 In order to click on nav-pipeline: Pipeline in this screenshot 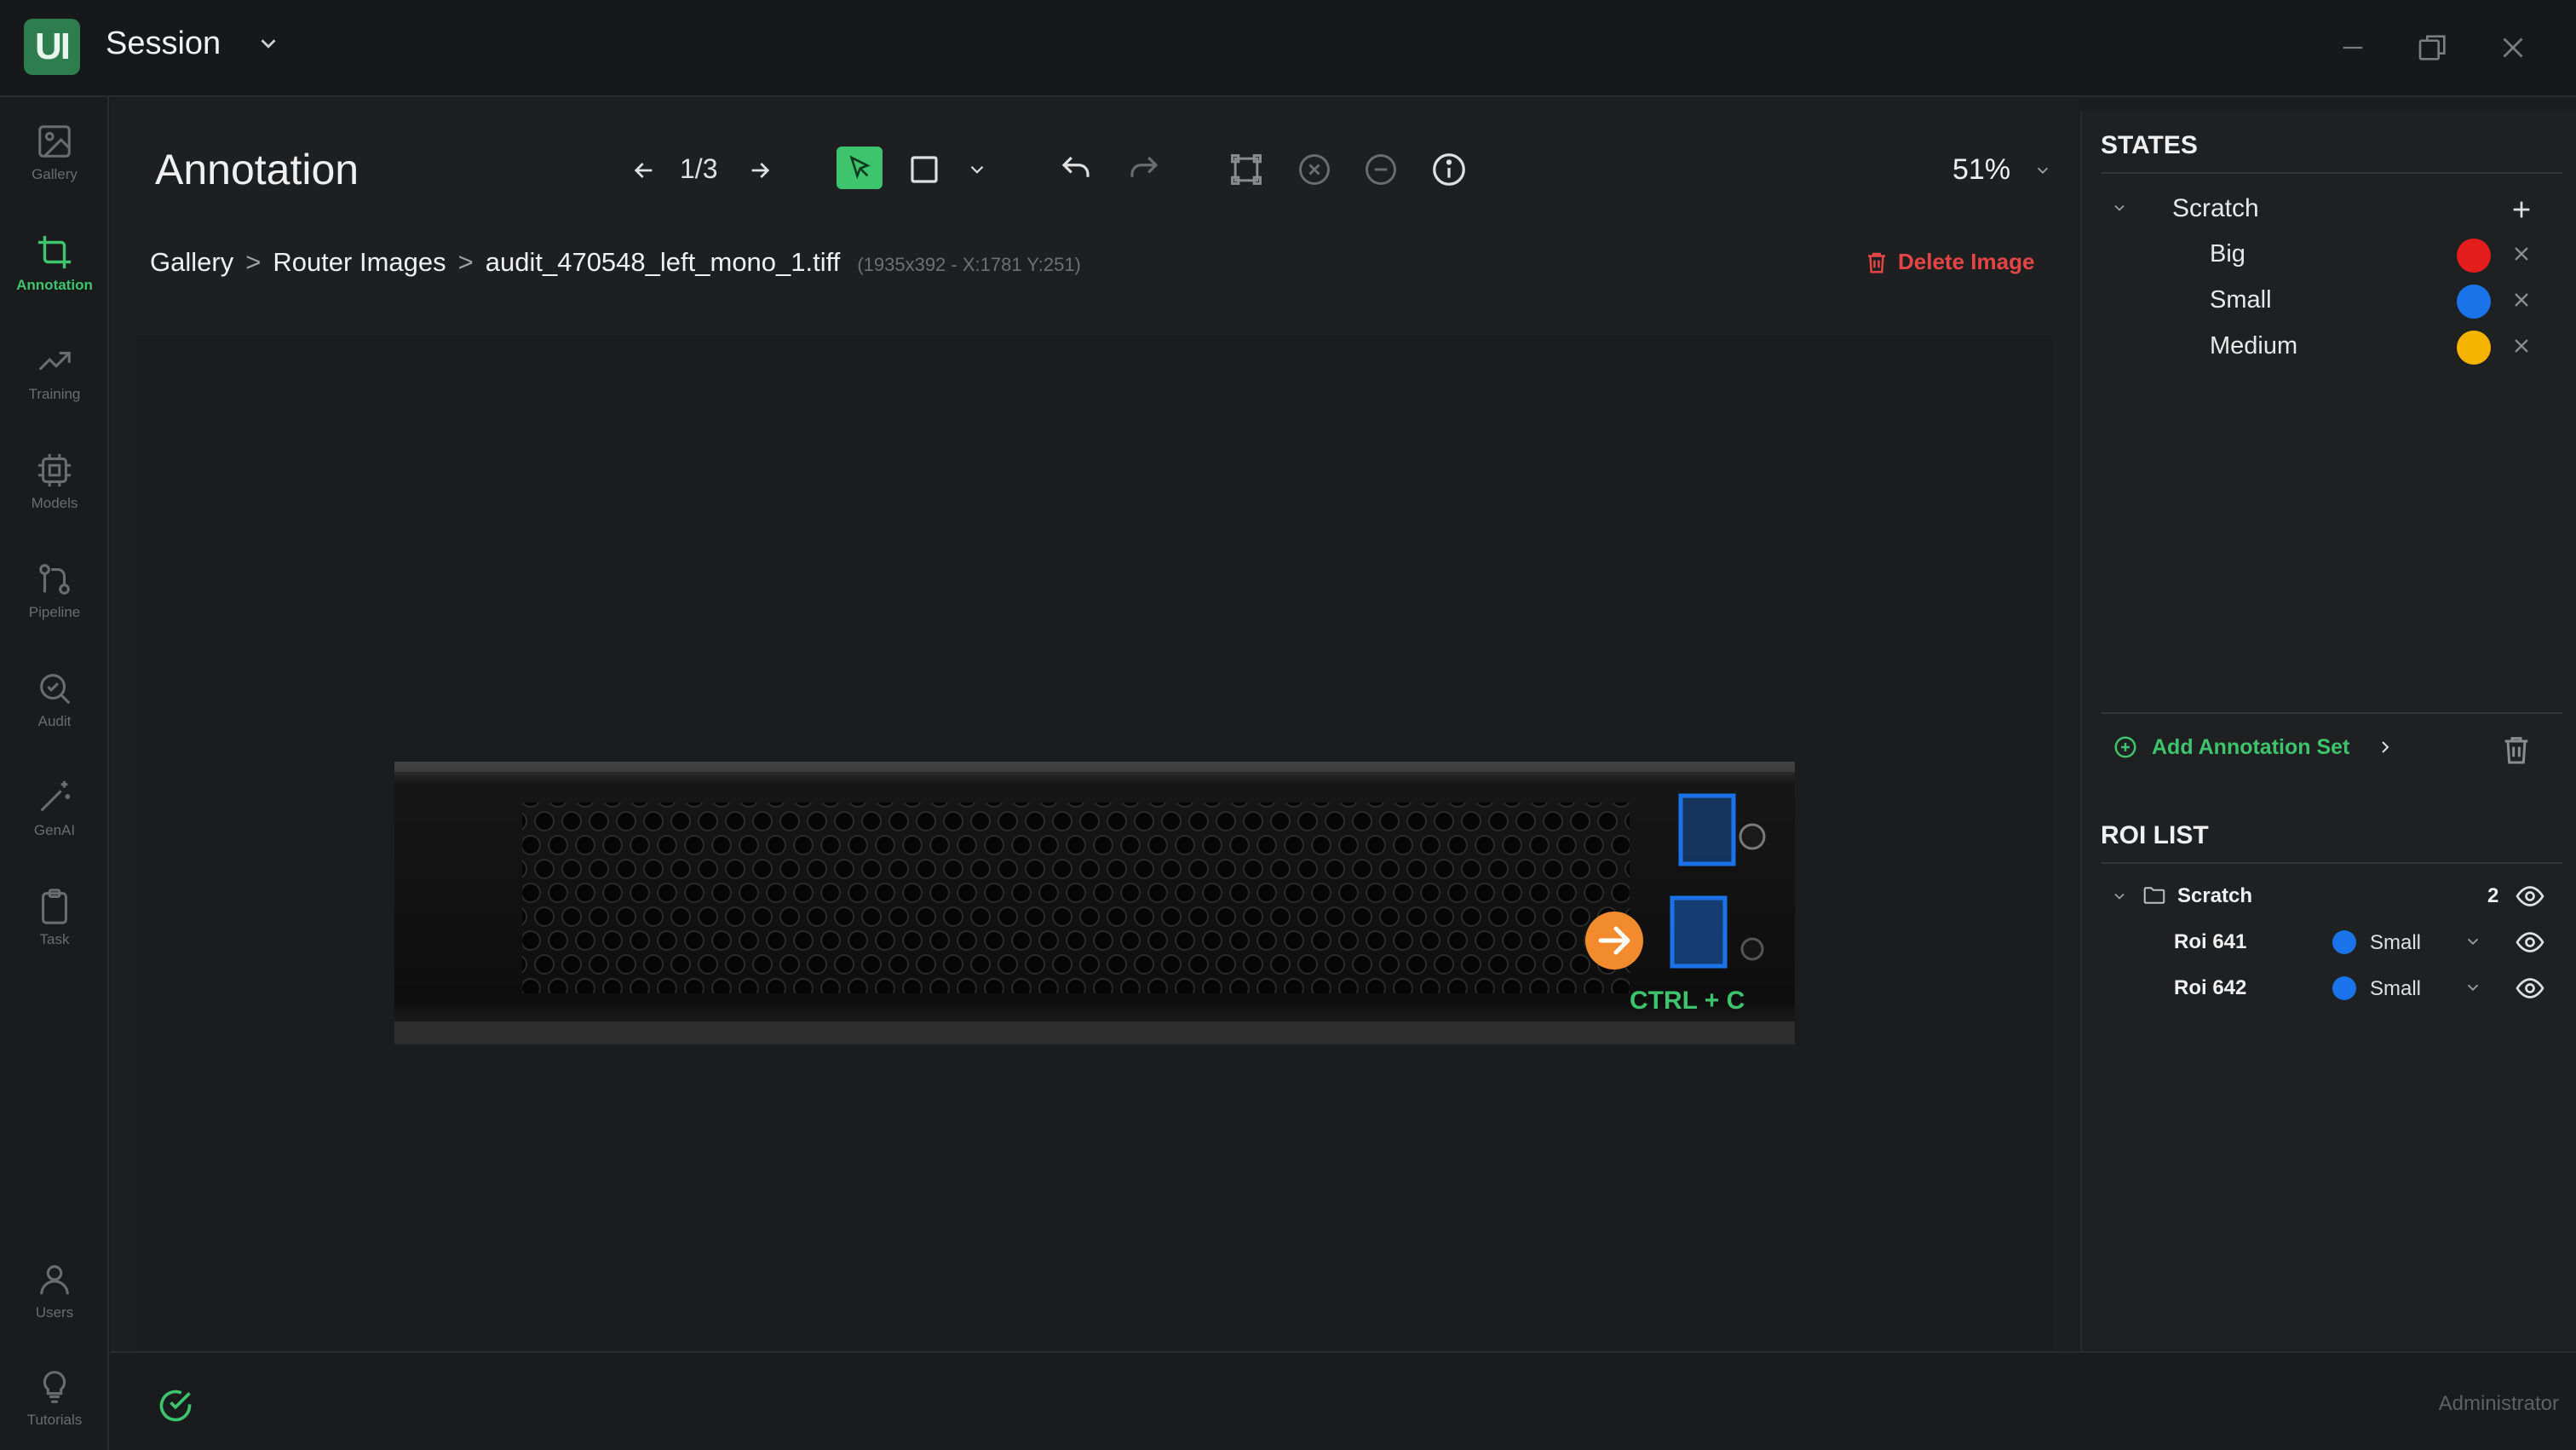, I will do `click(55, 590)`.